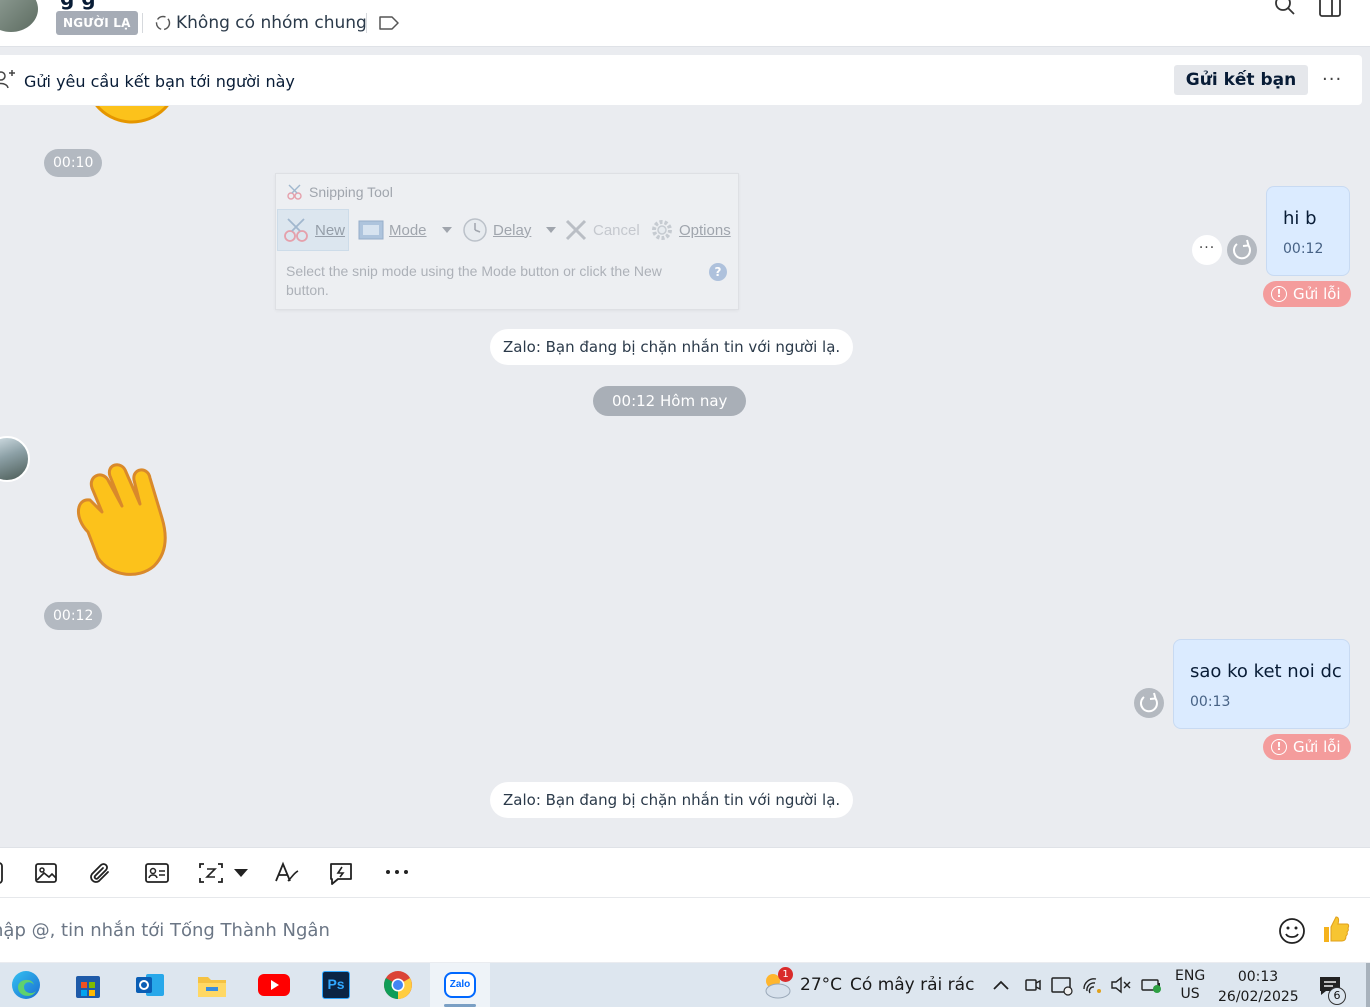 The height and width of the screenshot is (1007, 1370). Describe the element at coordinates (336, 985) in the screenshot. I see `taskbar-photoshop: Ps` at that location.